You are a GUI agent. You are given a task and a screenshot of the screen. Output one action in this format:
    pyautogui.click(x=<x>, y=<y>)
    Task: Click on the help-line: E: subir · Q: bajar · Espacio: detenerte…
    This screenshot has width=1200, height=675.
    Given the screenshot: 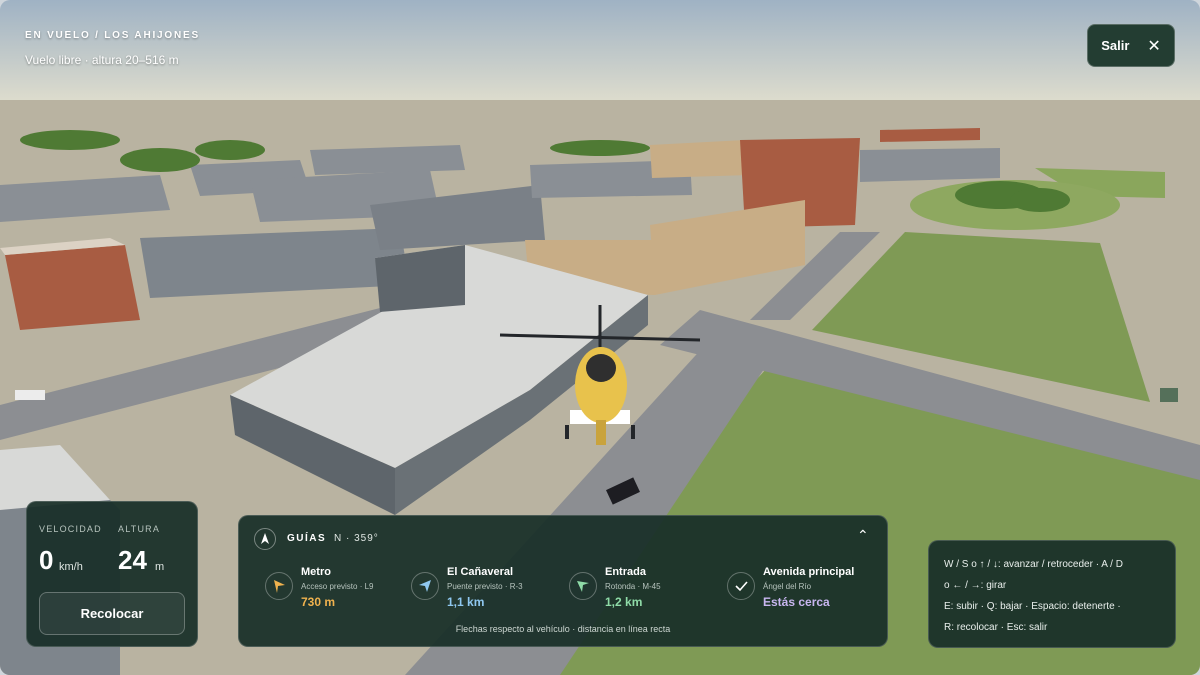 What is the action you would take?
    pyautogui.click(x=1032, y=606)
    